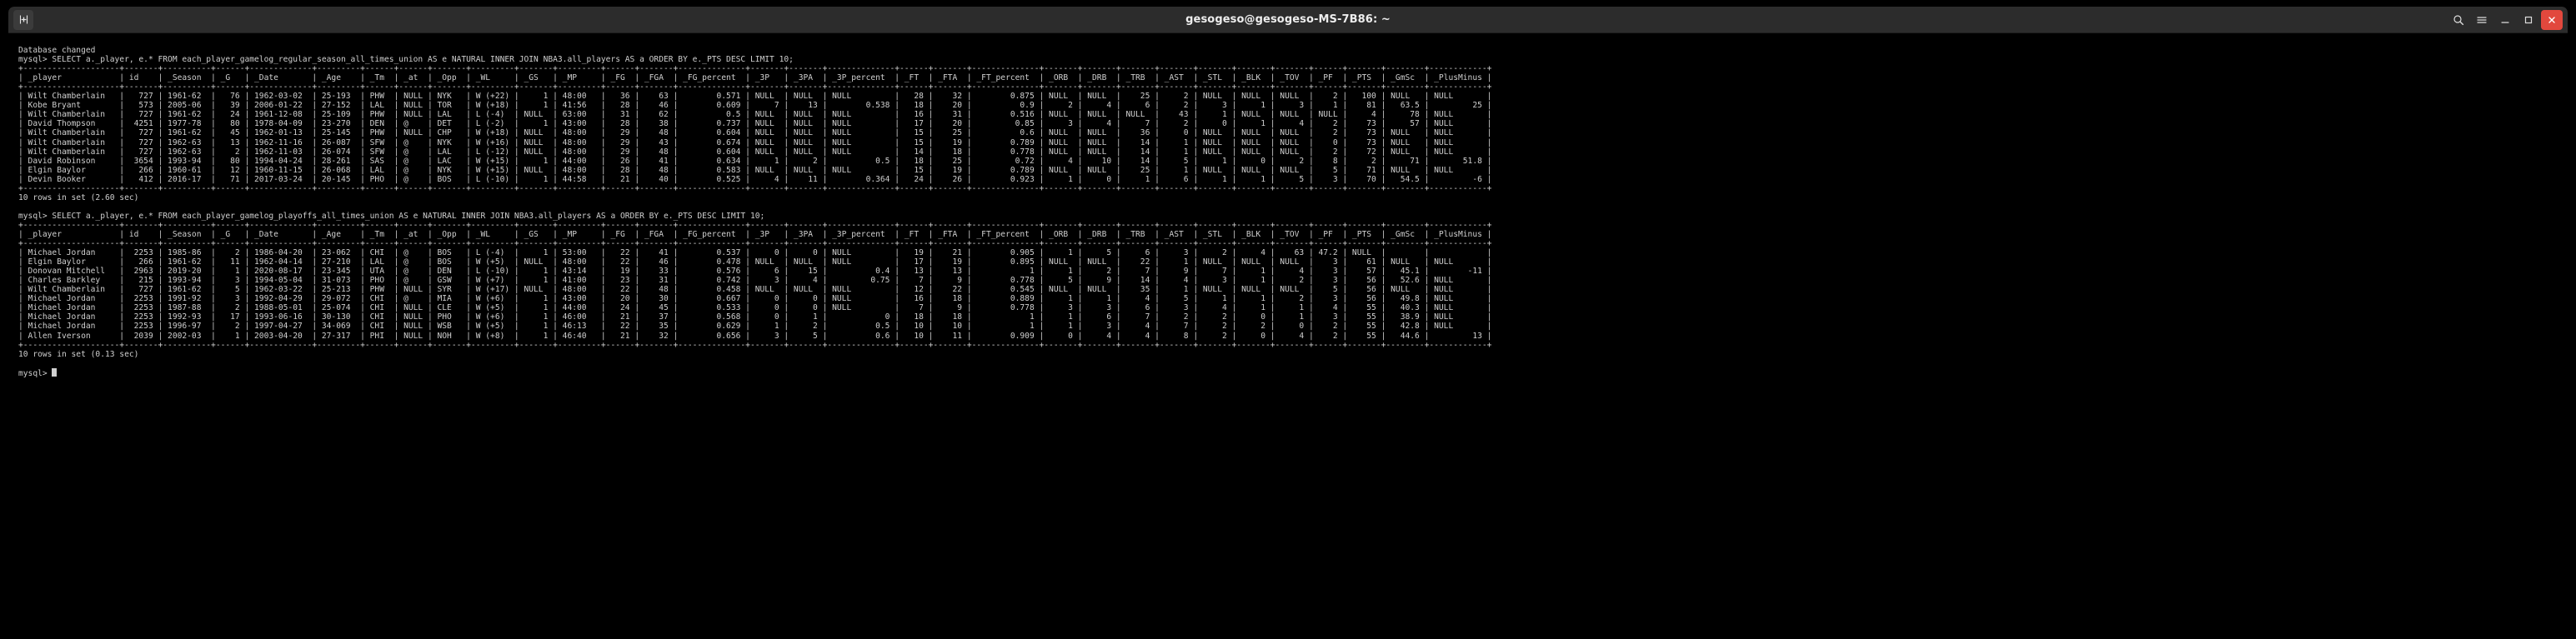  Describe the element at coordinates (55, 372) in the screenshot. I see `terminal-cursor` at that location.